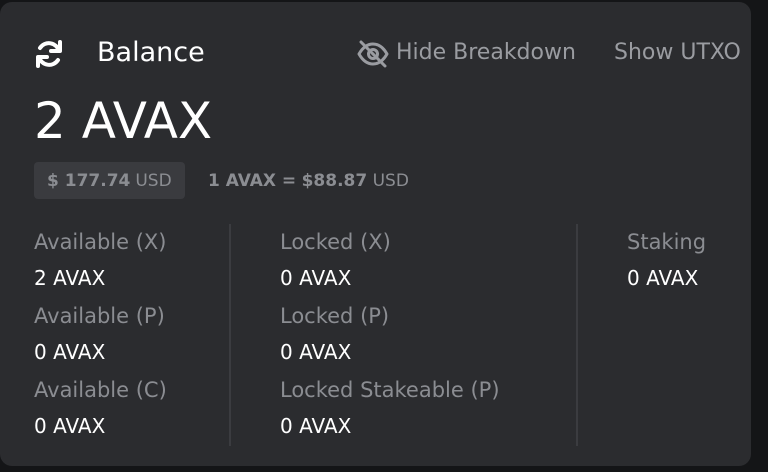  I want to click on usd-amount: $ 177.74, so click(89, 180).